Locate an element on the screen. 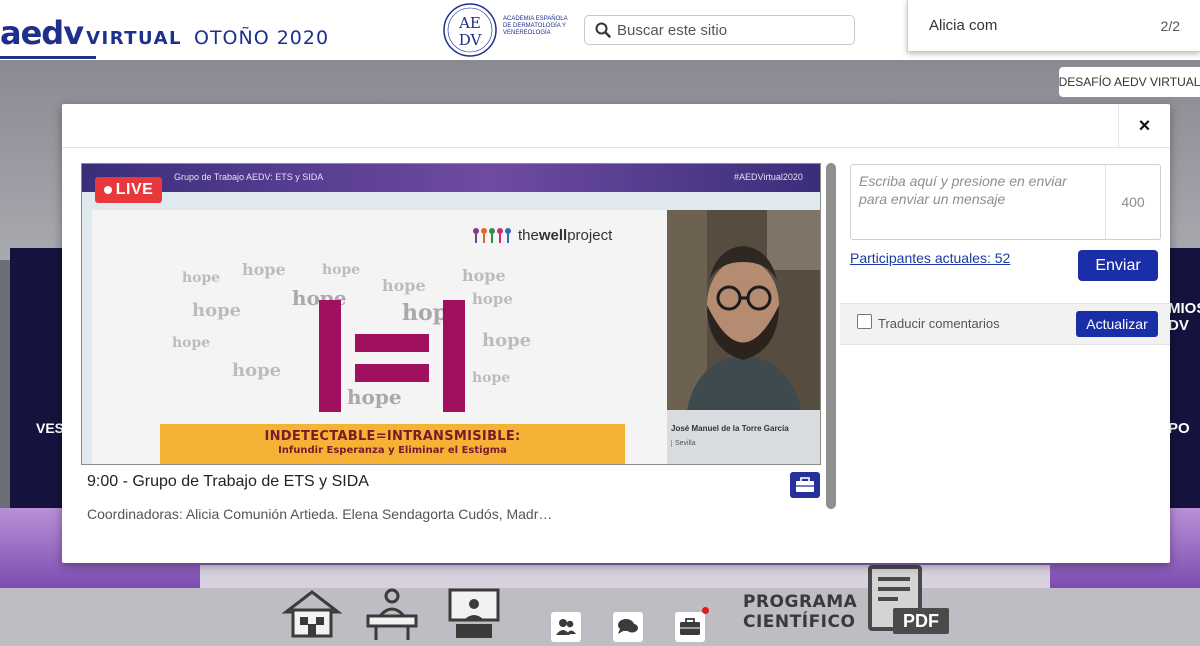  venue-left-text: VES is located at coordinates (50, 428).